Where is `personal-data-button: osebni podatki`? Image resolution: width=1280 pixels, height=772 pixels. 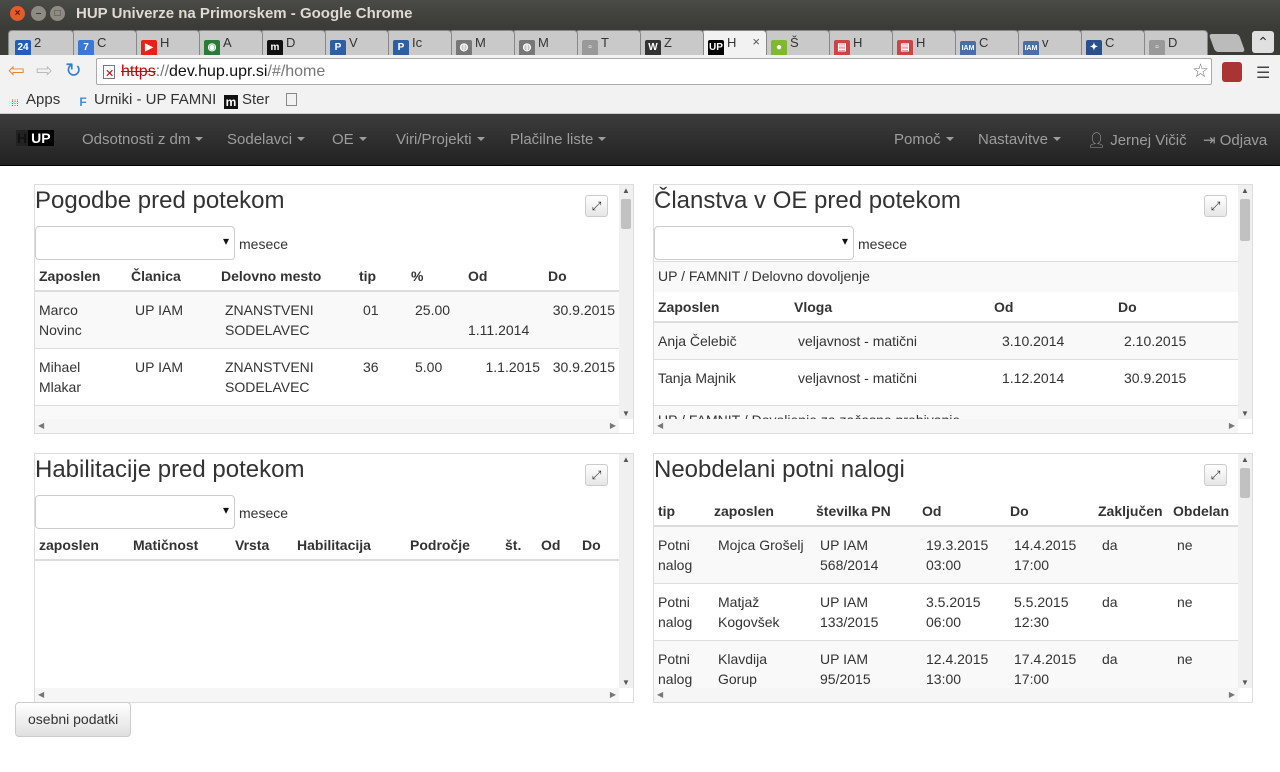 personal-data-button: osebni podatki is located at coordinates (73, 719).